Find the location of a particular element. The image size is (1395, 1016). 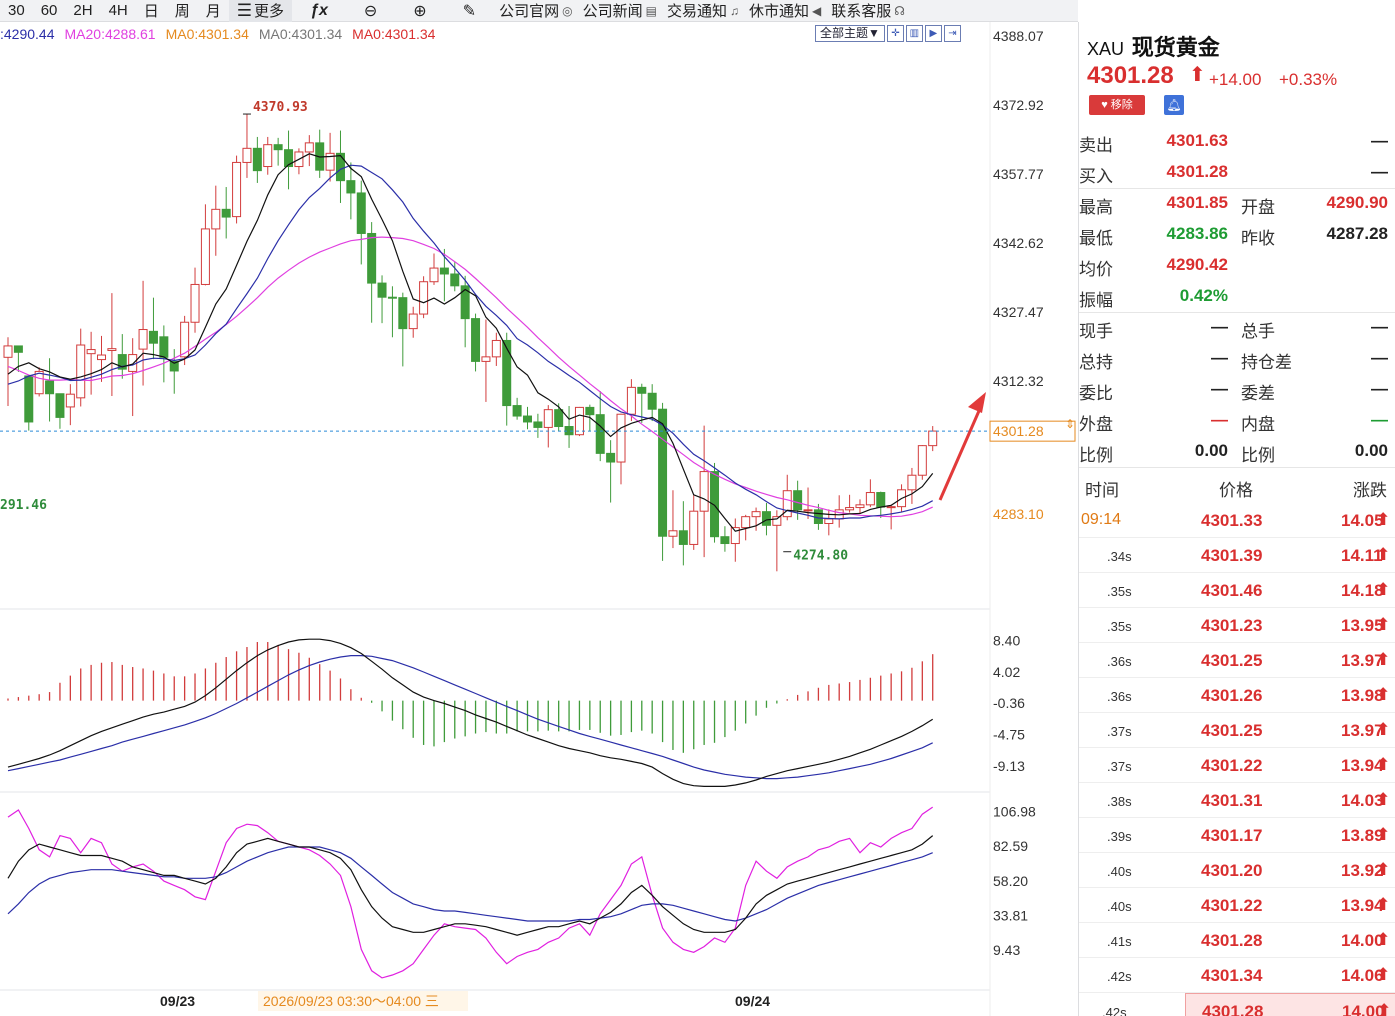

scroll-forward-icon: ▶ is located at coordinates (933, 33).